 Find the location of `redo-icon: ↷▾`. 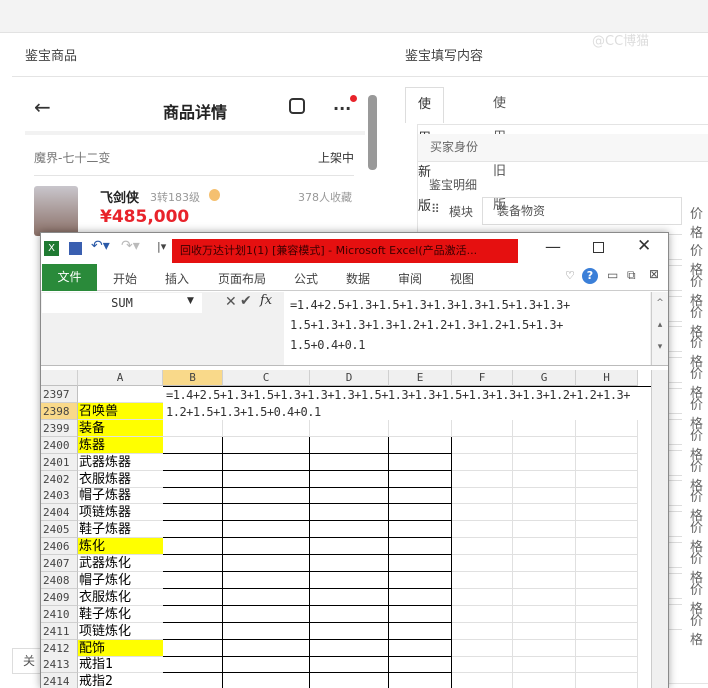

redo-icon: ↷▾ is located at coordinates (130, 246).